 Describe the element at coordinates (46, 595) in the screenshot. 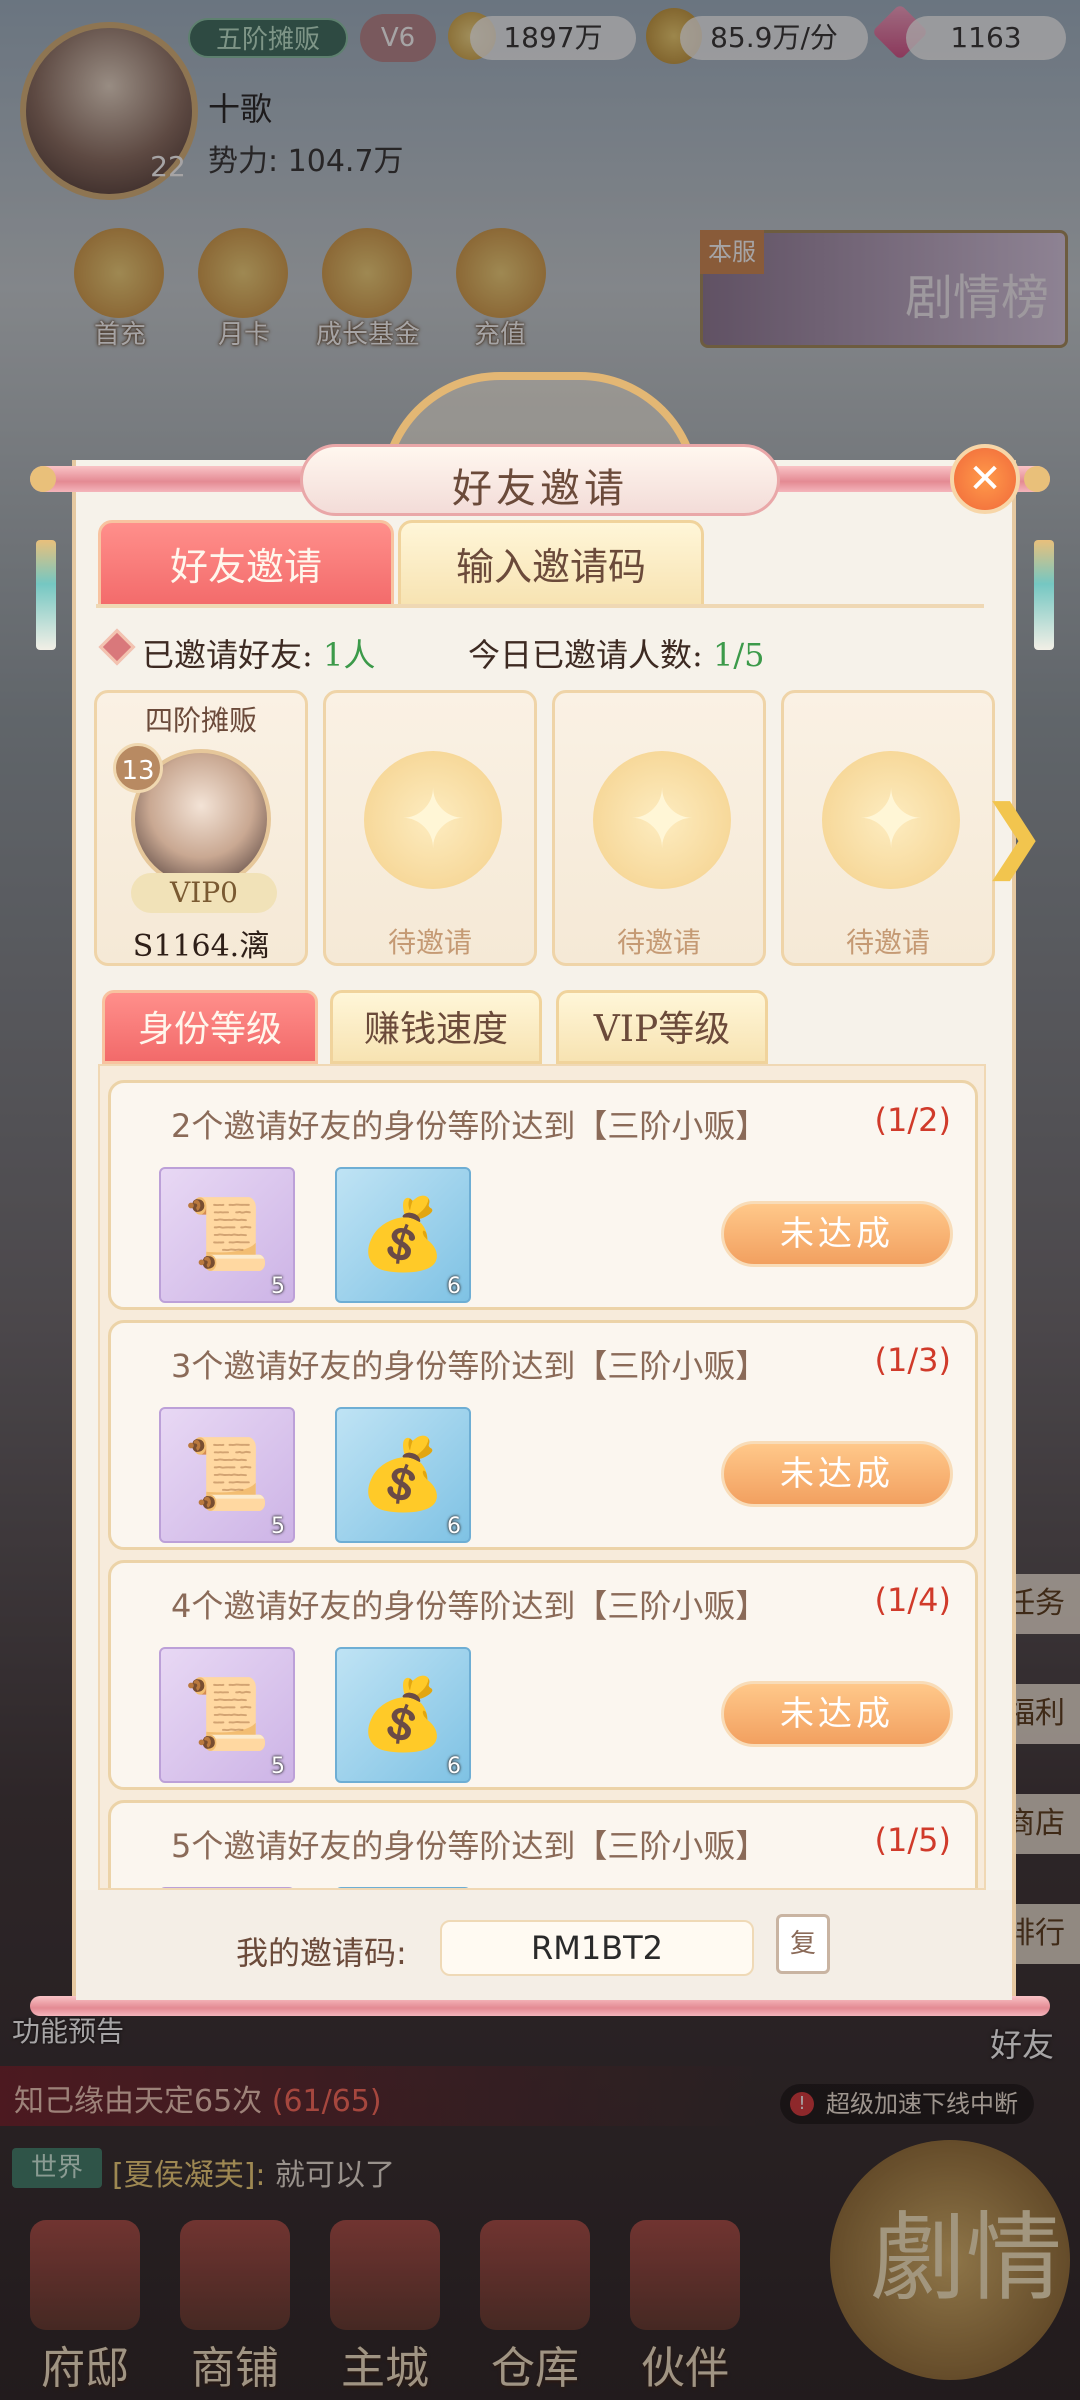

I see `tassel-left` at that location.